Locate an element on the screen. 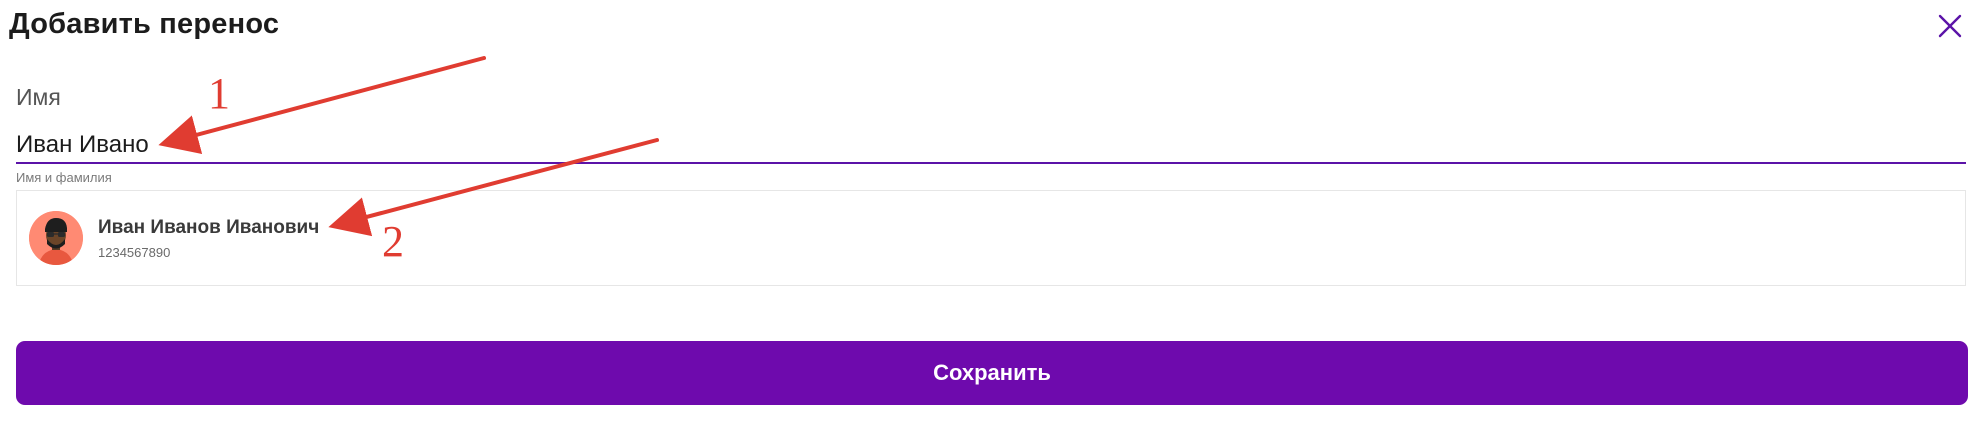 Image resolution: width=1984 pixels, height=431 pixels. save-button: Сохранить is located at coordinates (992, 373).